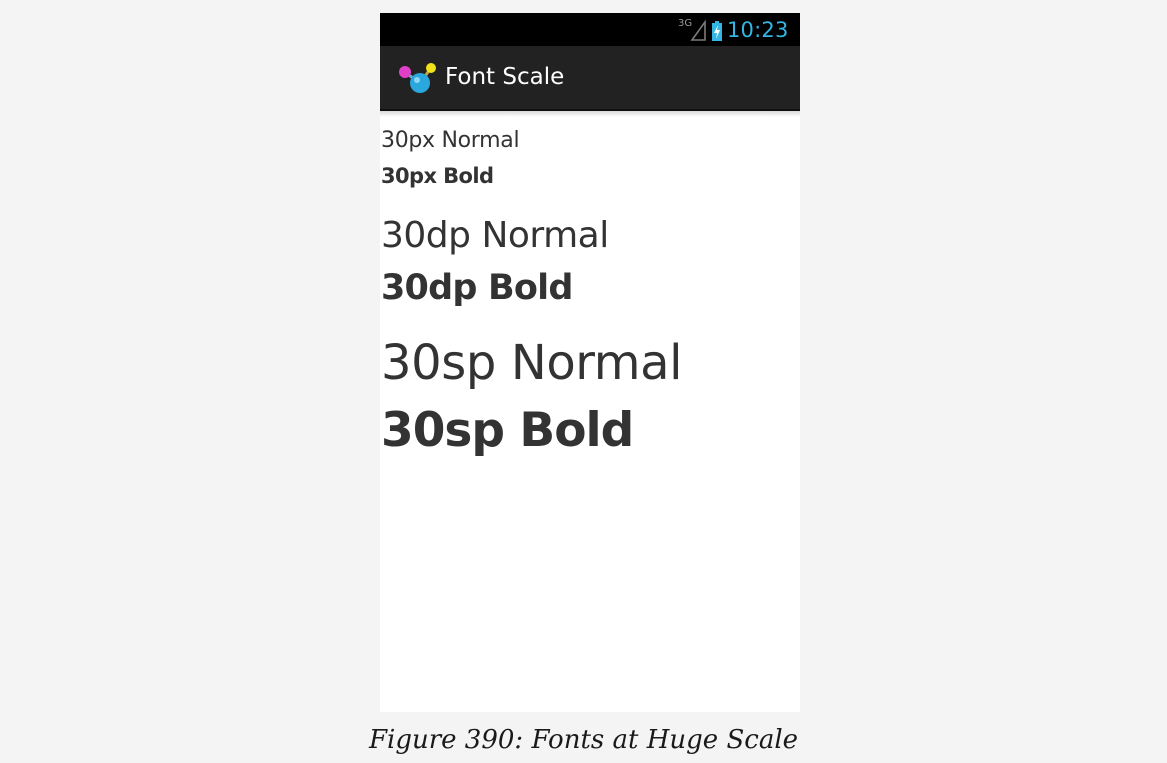  What do you see at coordinates (717, 31) in the screenshot?
I see `battery-icon` at bounding box center [717, 31].